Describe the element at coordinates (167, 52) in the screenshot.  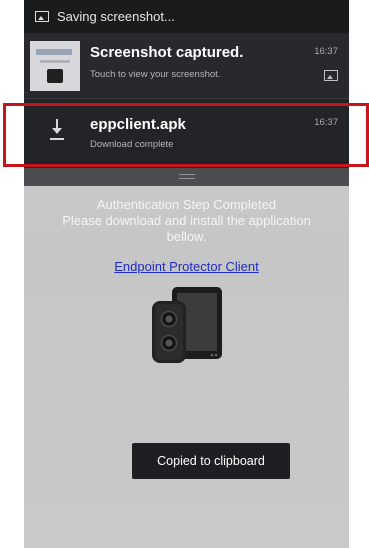
I see `notification-title: Screenshot captured.` at that location.